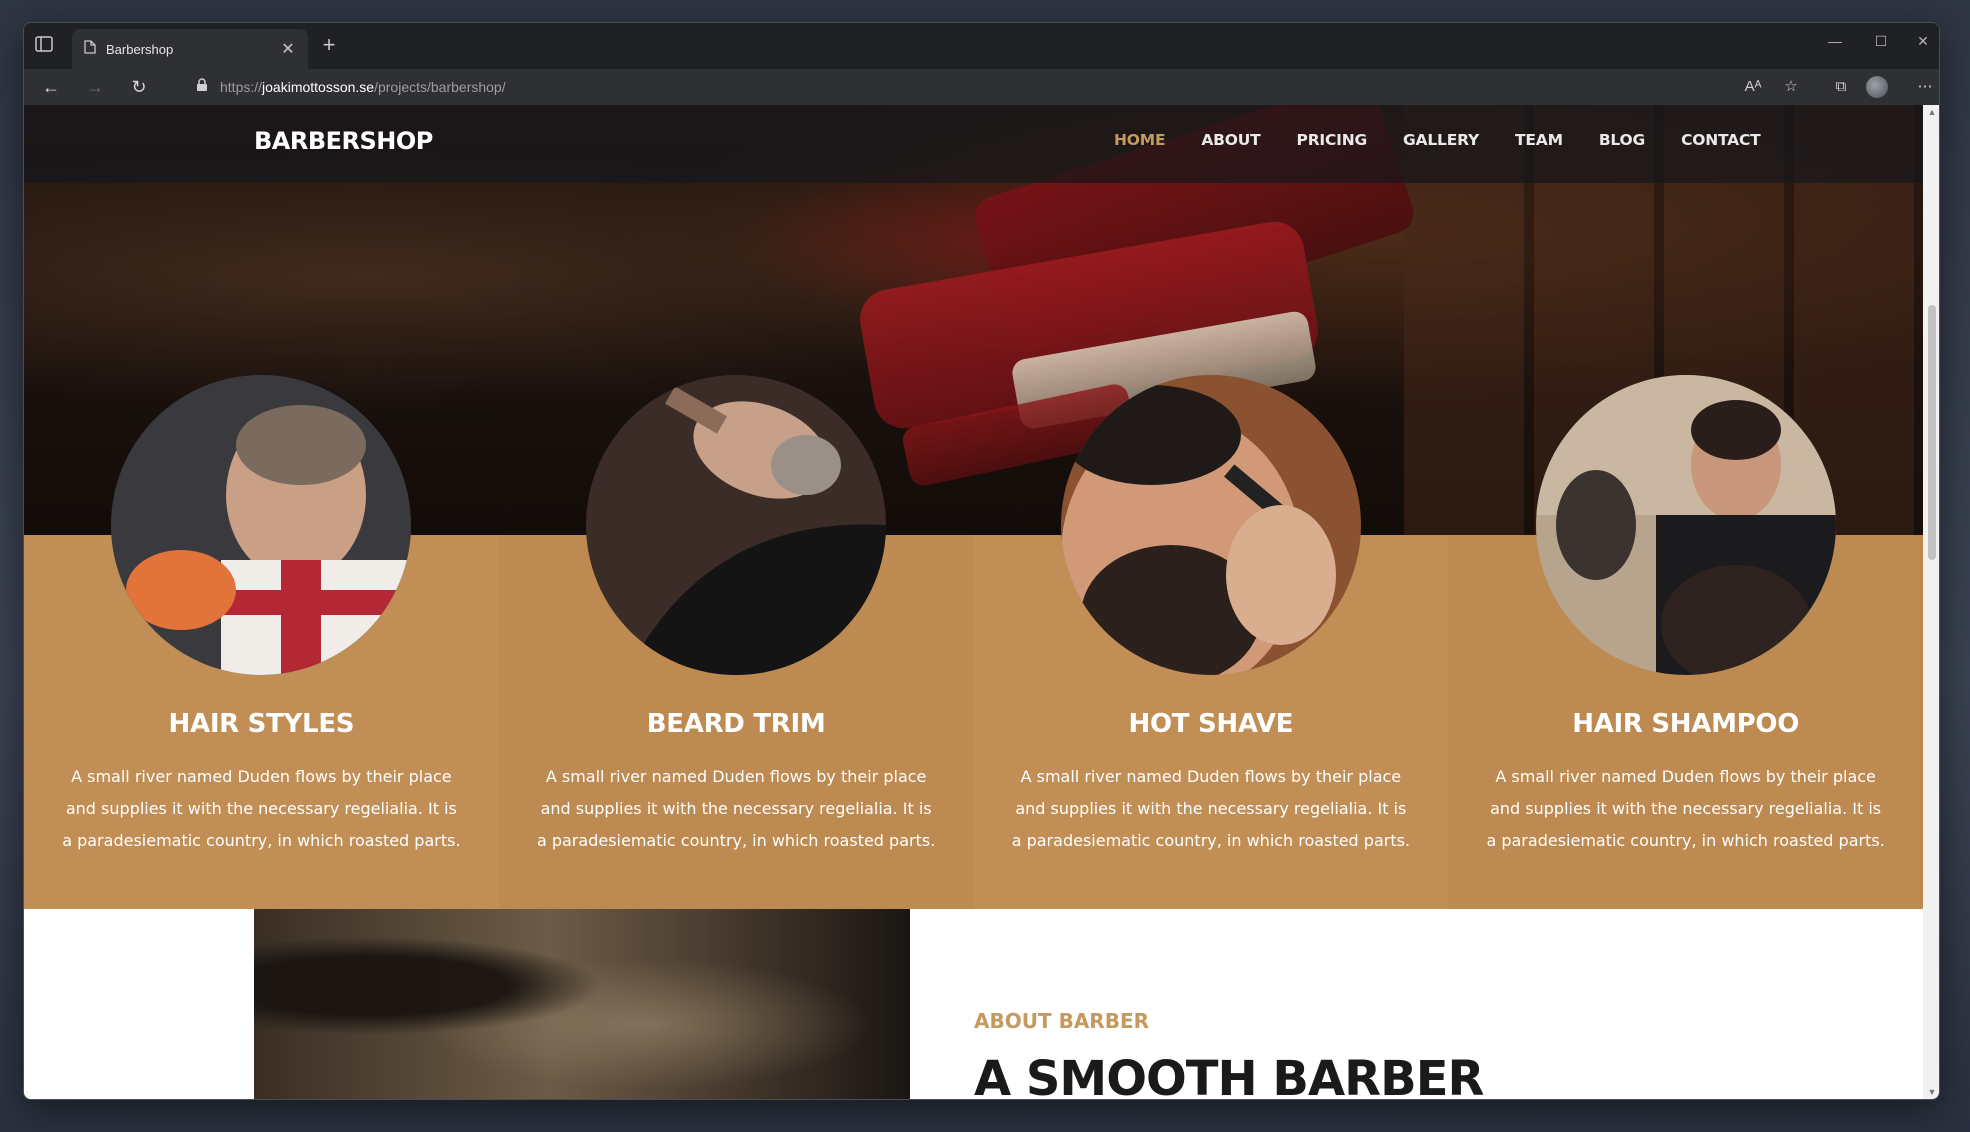  What do you see at coordinates (1923, 44) in the screenshot?
I see `close-window-button: ✕` at bounding box center [1923, 44].